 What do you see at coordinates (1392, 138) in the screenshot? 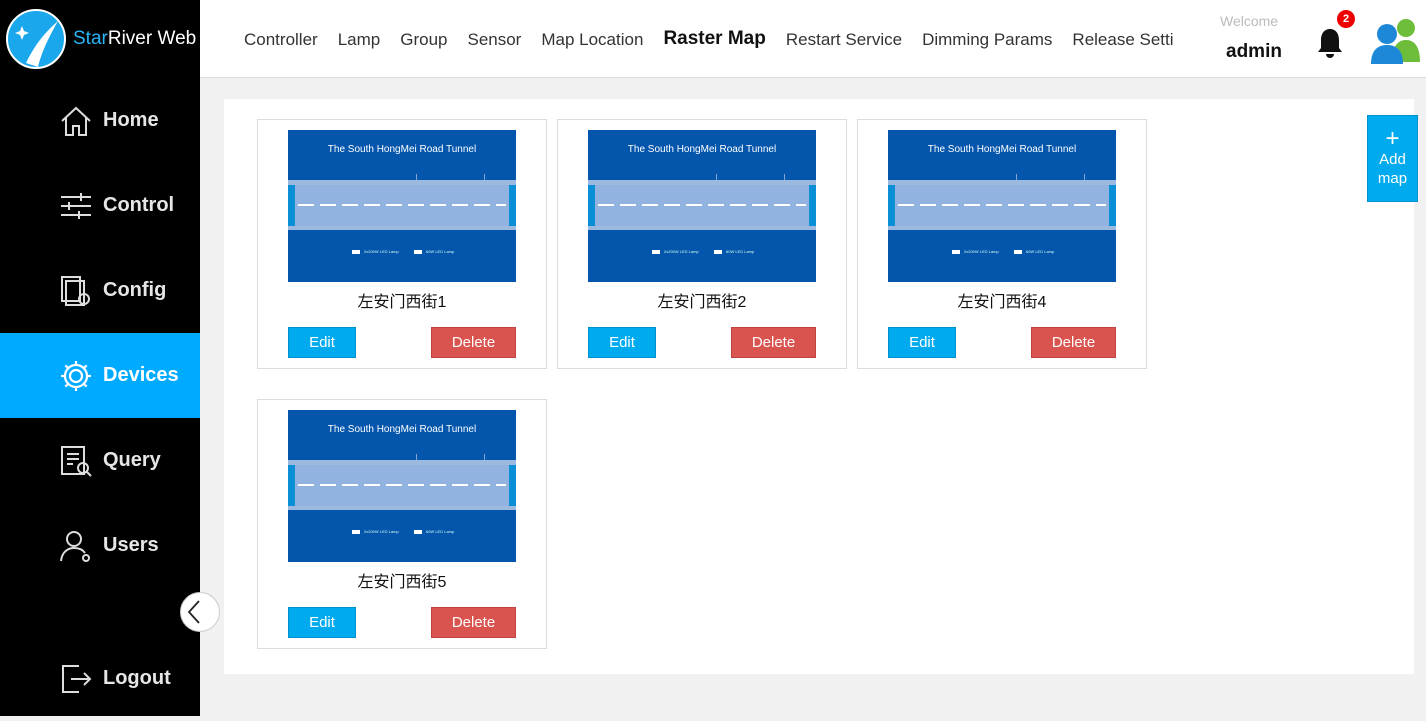
I see `plus-icon: +` at bounding box center [1392, 138].